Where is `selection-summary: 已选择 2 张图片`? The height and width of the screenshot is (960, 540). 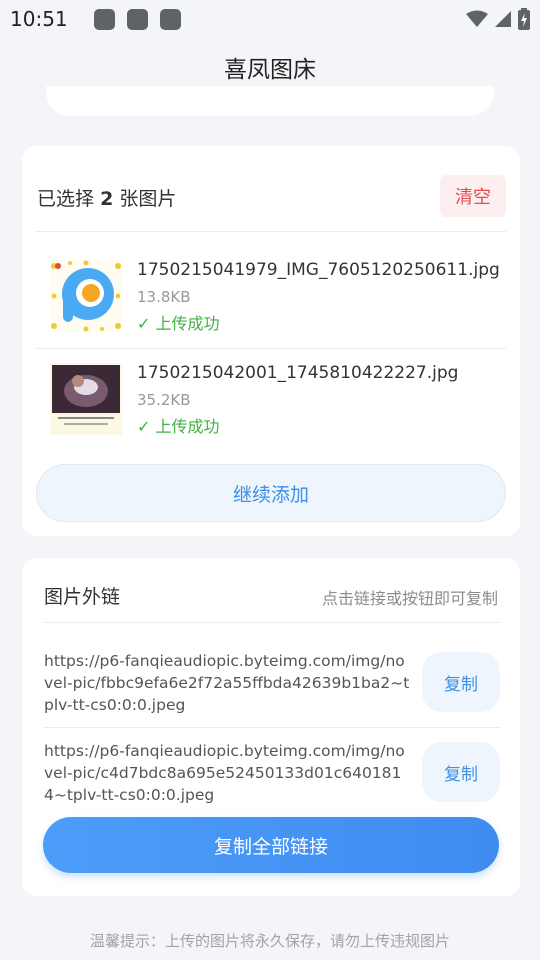 selection-summary: 已选择 2 张图片 is located at coordinates (107, 199).